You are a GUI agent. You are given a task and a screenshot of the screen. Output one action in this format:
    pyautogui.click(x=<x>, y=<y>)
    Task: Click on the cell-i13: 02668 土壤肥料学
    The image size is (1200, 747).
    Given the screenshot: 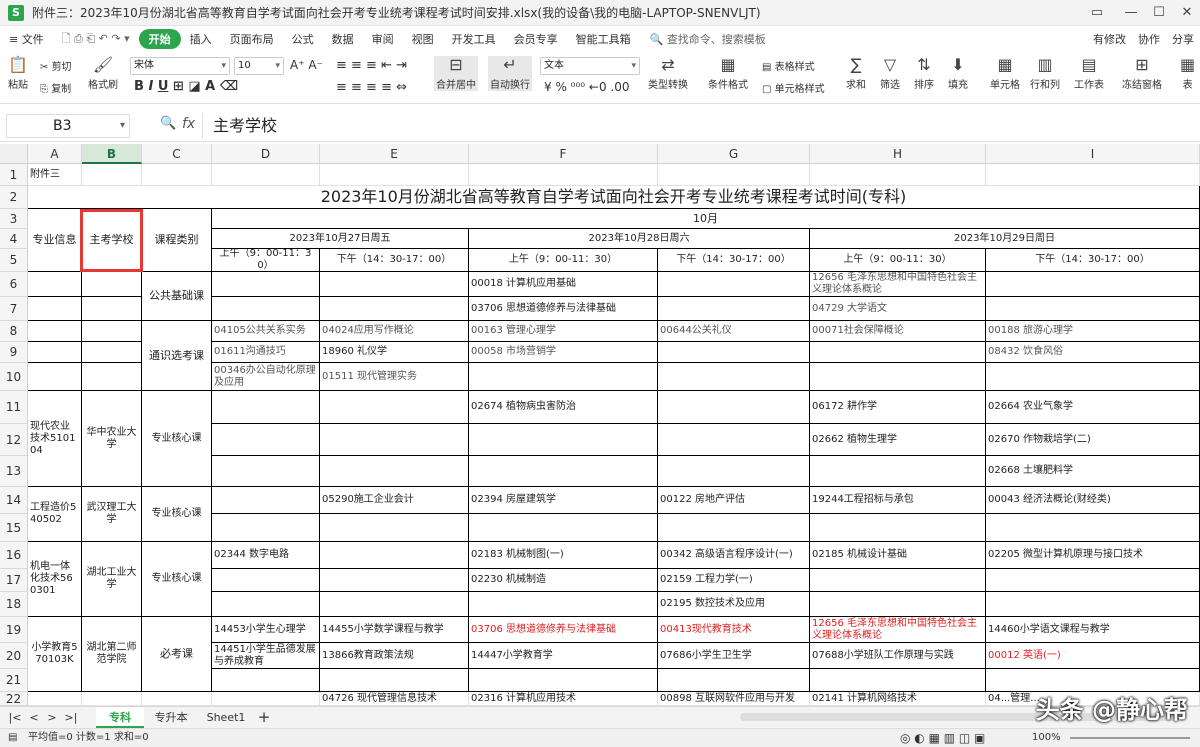 What is the action you would take?
    pyautogui.click(x=1093, y=471)
    